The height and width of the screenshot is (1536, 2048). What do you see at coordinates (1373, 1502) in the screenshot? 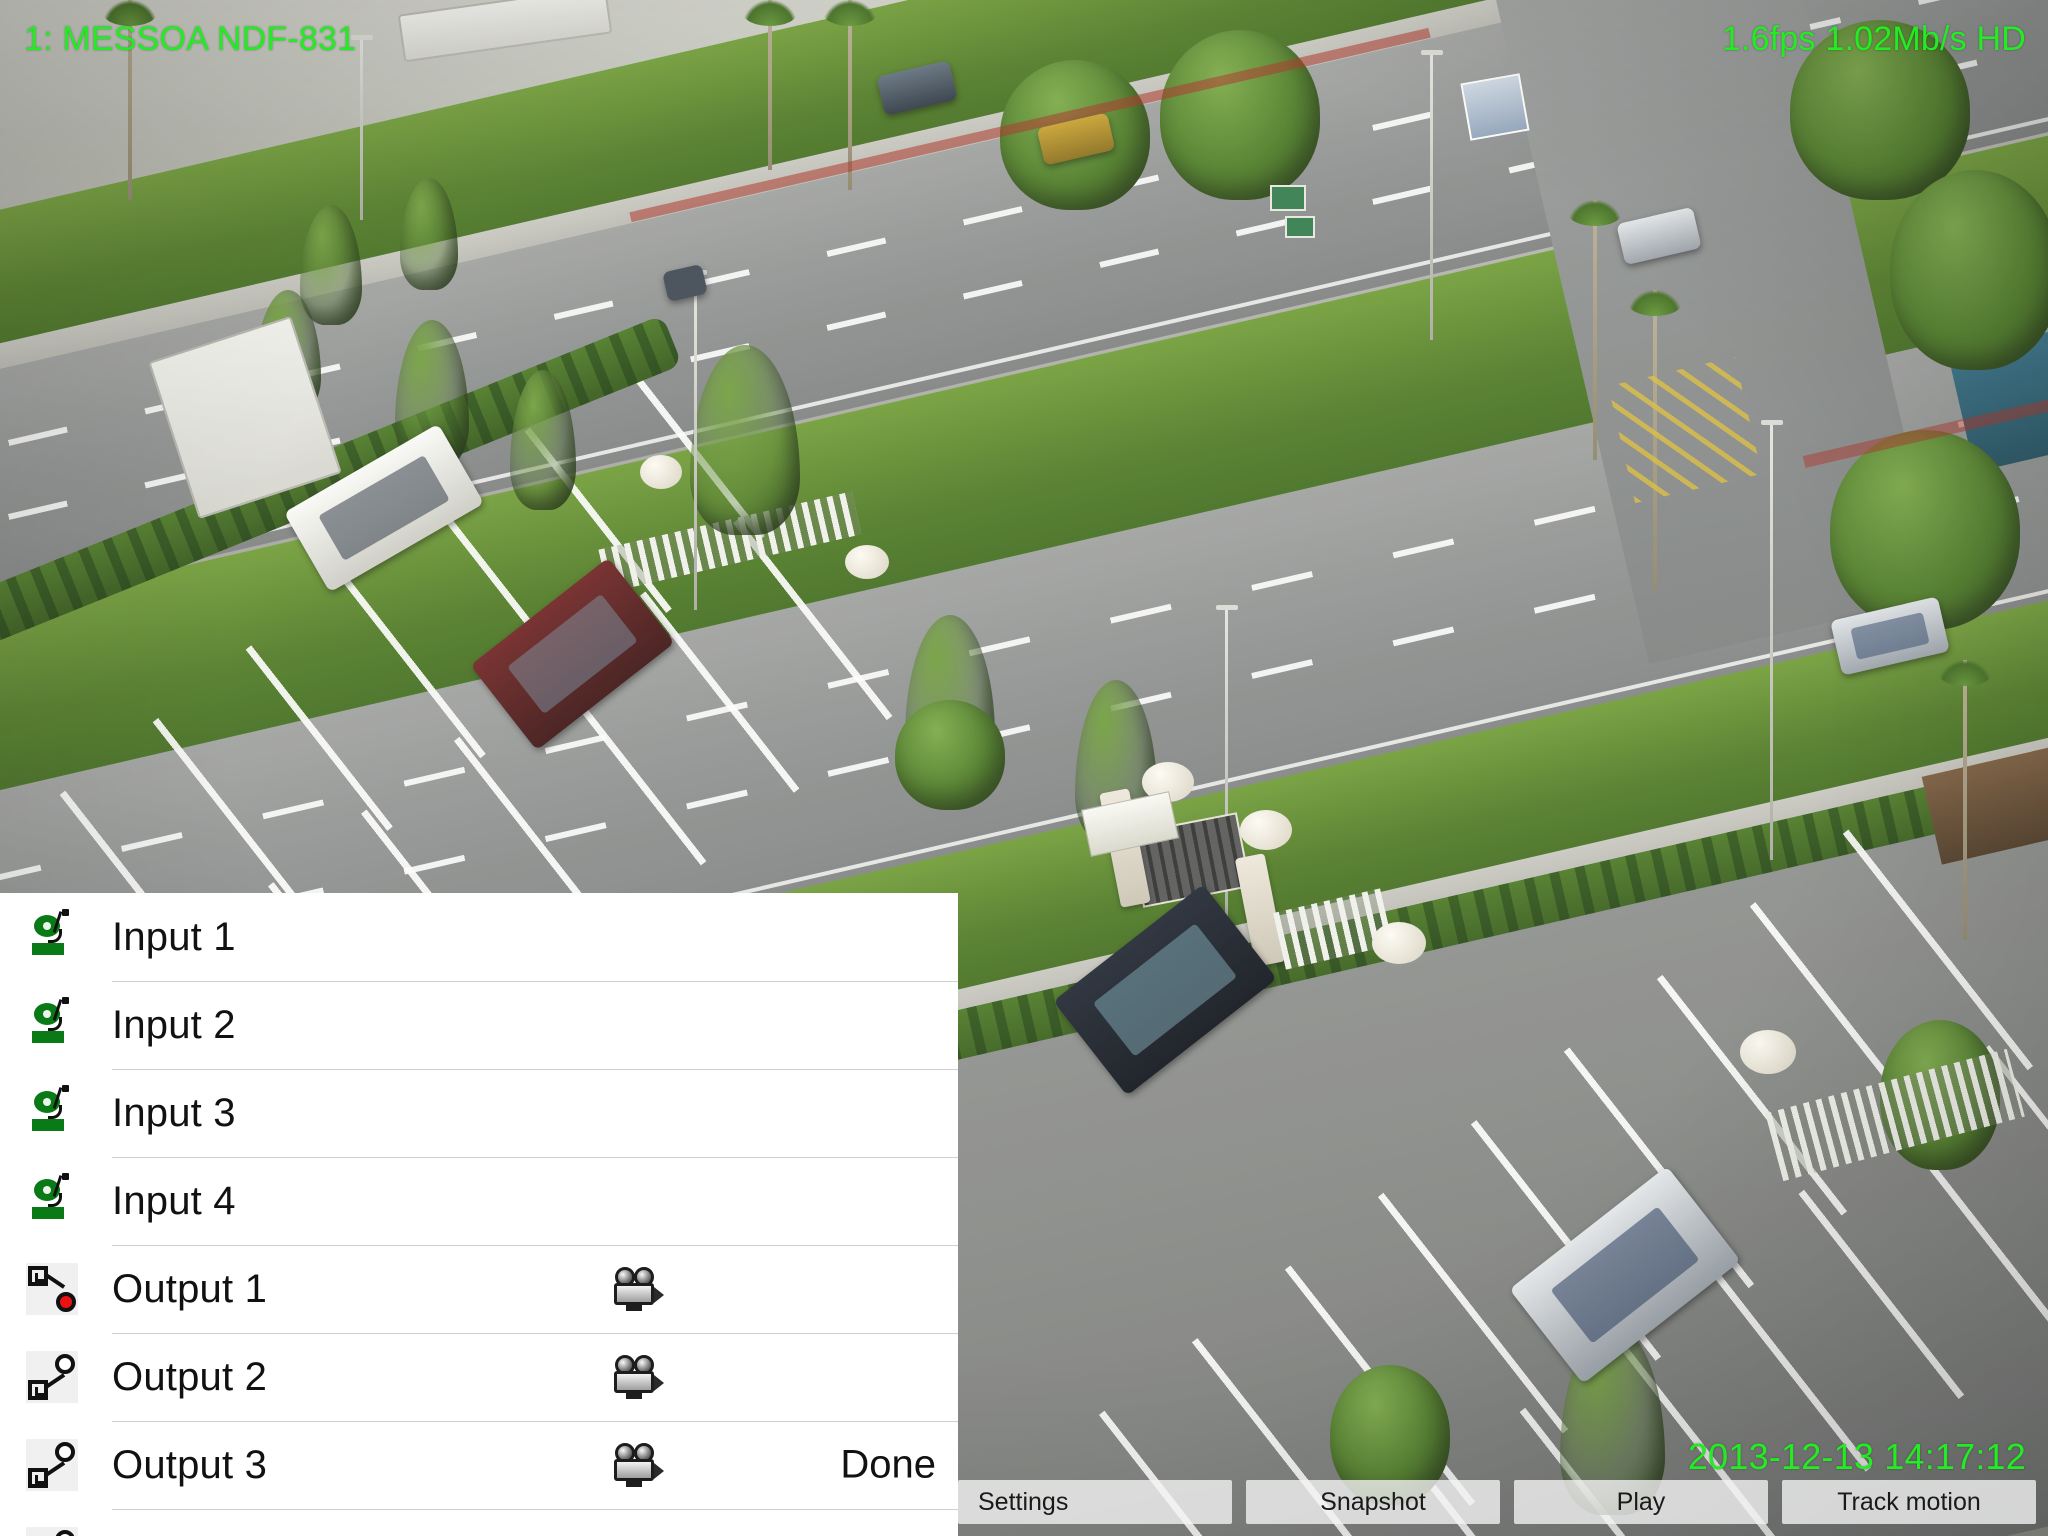
I see `snapshot-button: Snapshot` at bounding box center [1373, 1502].